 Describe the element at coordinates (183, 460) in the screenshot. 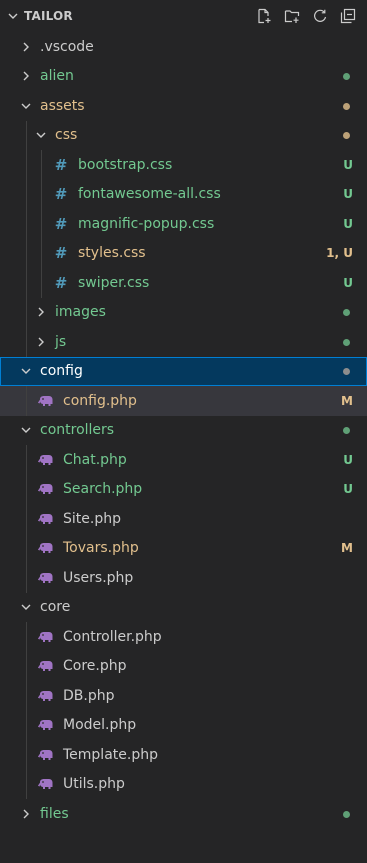

I see `tree-file-row: Chat.php U` at that location.